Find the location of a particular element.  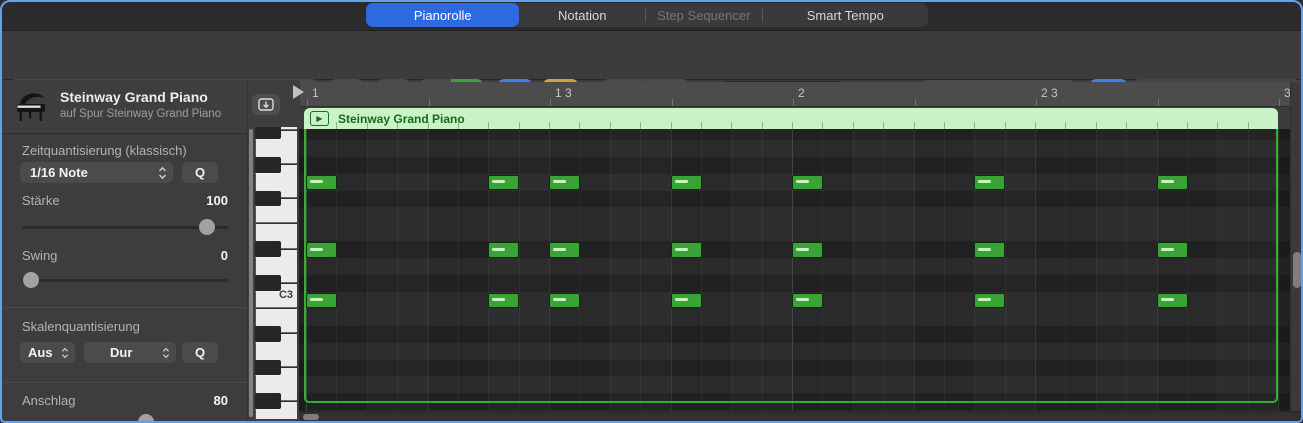

strength-value: 100 is located at coordinates (217, 200).